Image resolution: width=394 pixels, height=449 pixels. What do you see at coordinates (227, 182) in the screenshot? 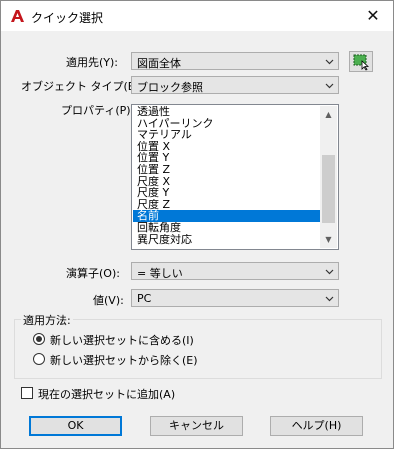
I see `property-item: 尺度 X` at bounding box center [227, 182].